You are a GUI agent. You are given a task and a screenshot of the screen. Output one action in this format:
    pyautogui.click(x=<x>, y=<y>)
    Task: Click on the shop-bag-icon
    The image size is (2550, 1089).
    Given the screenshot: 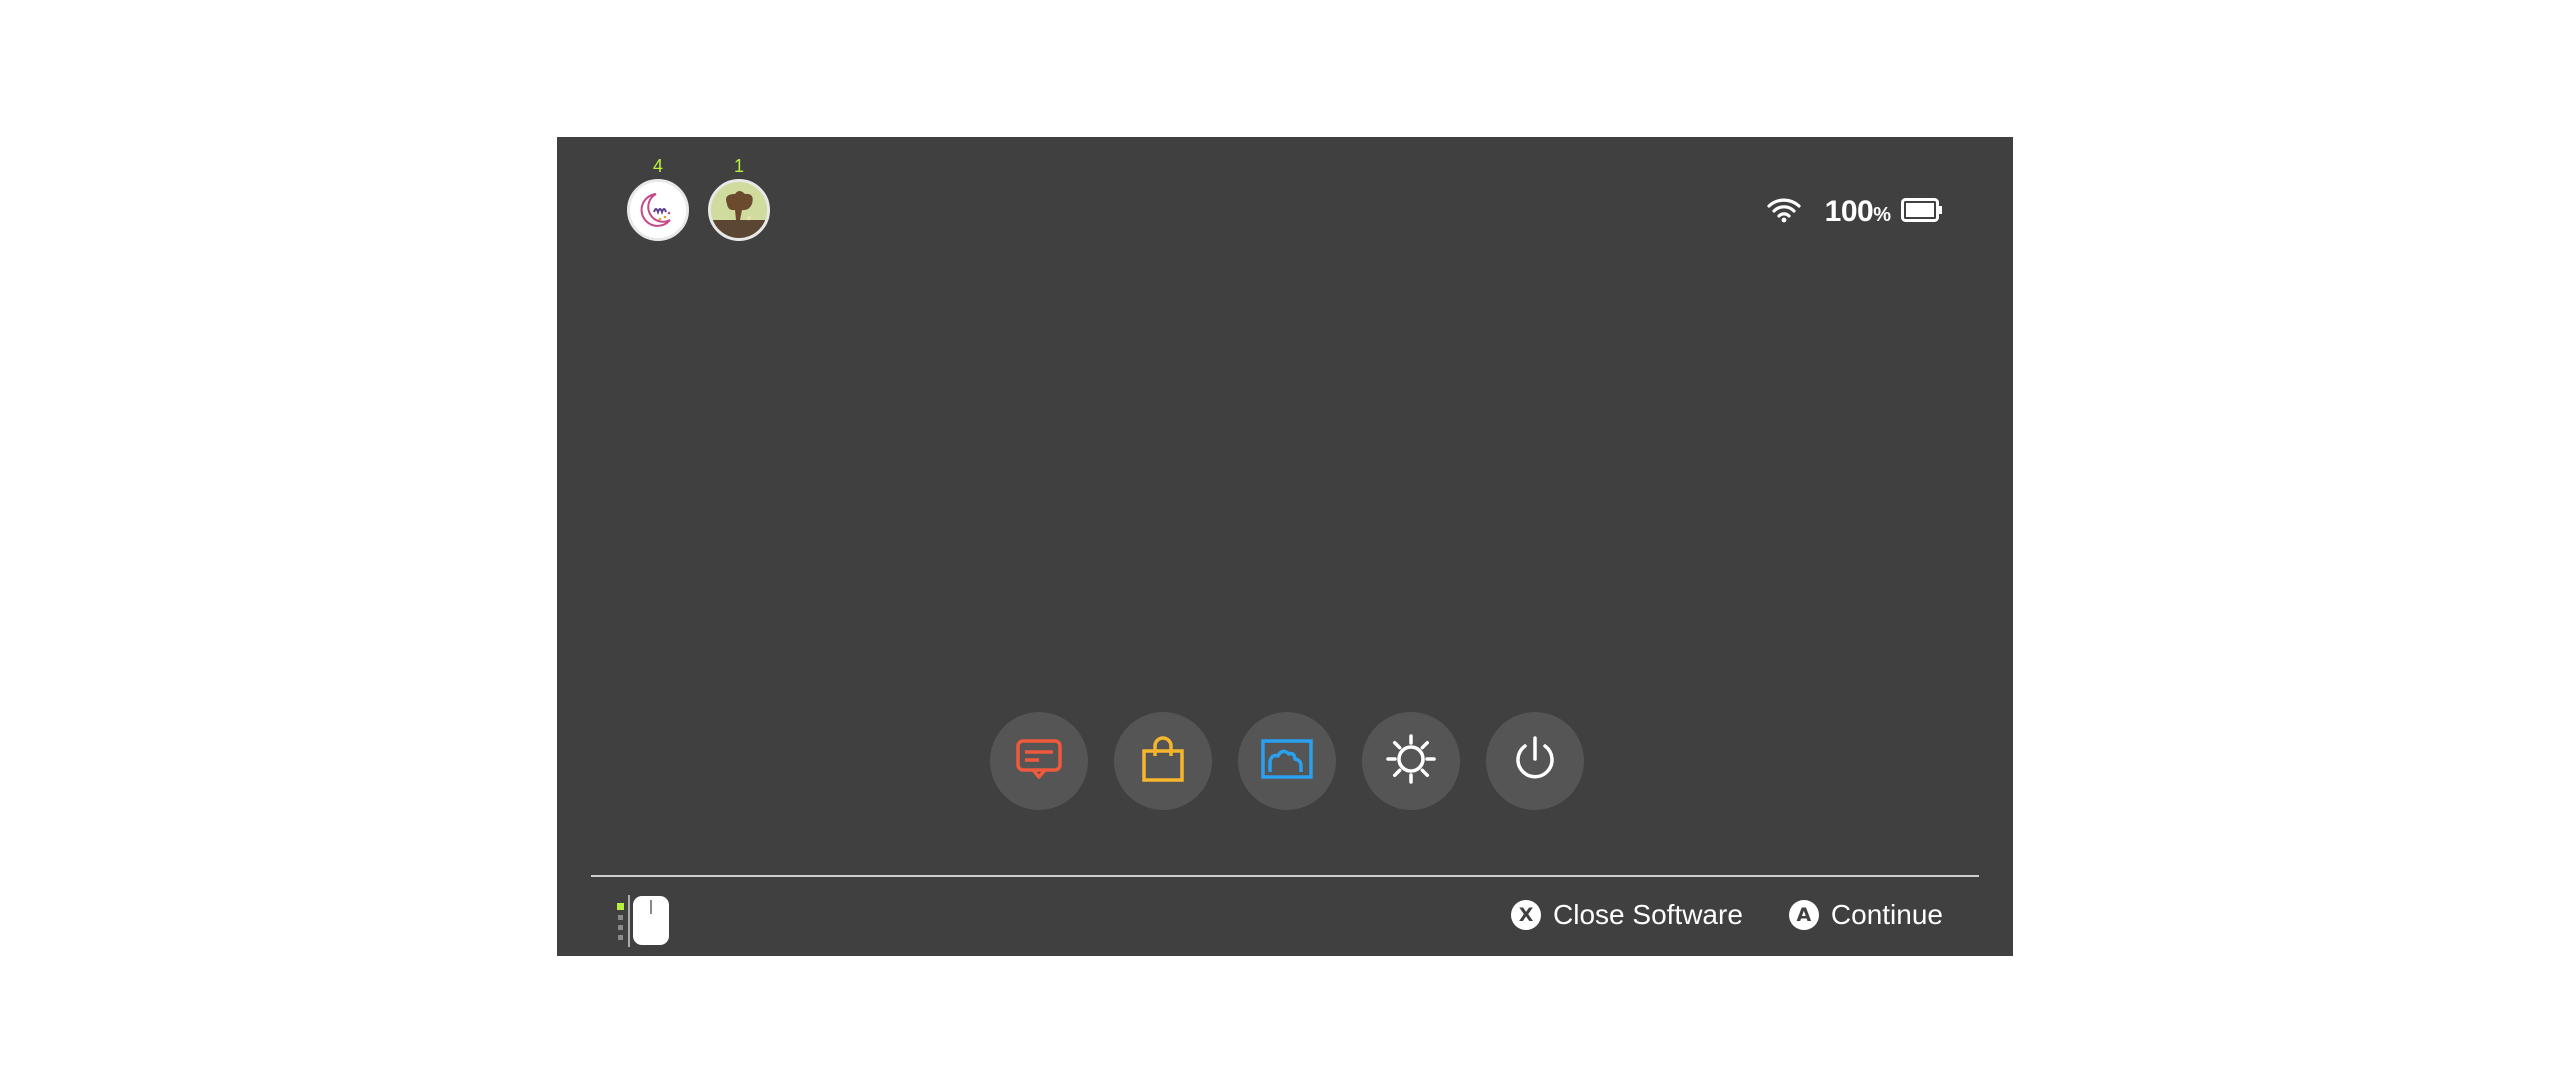 What is the action you would take?
    pyautogui.click(x=1163, y=761)
    